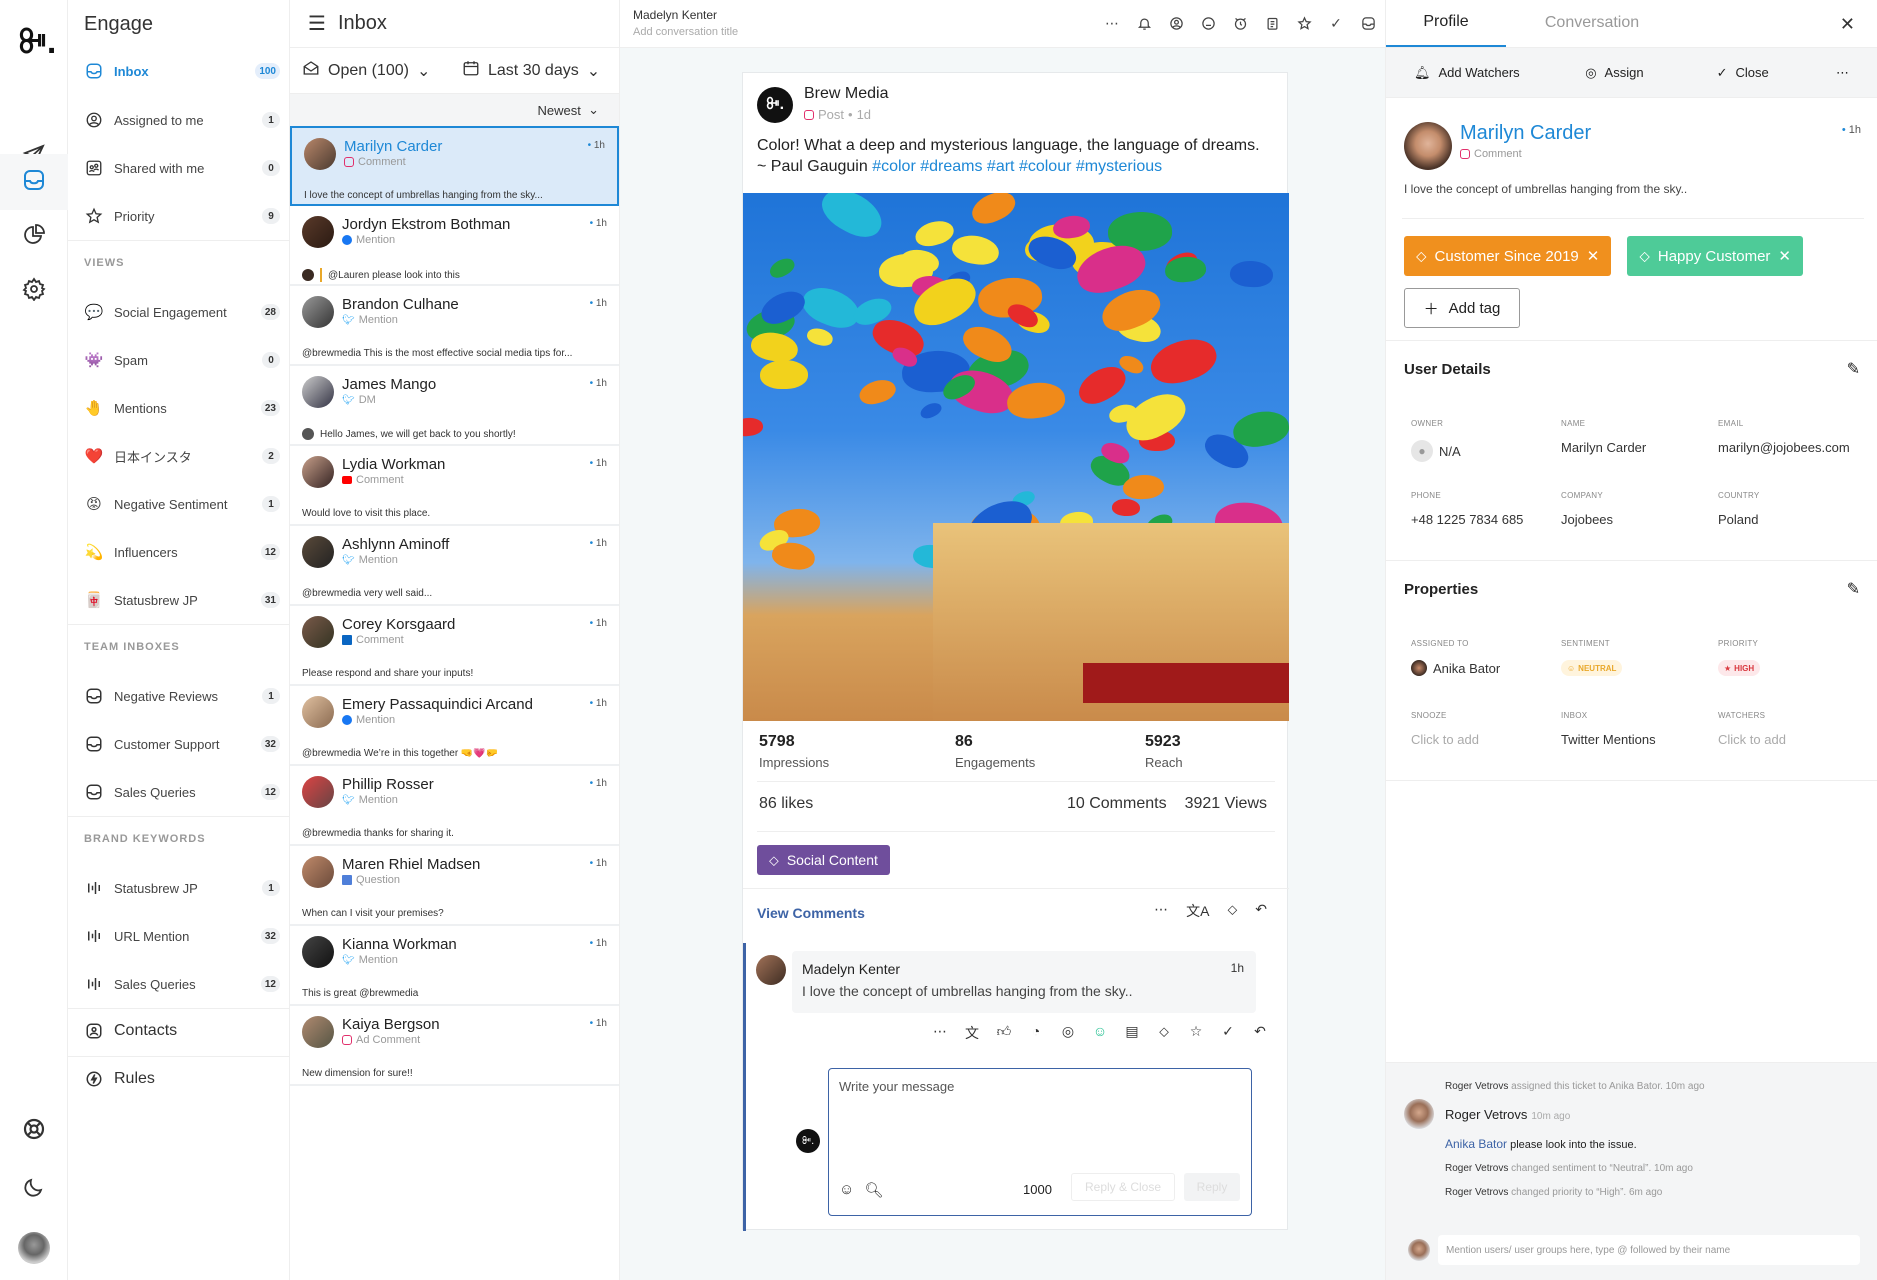  Describe the element at coordinates (1462, 308) in the screenshot. I see `add-tag-button: ＋ Add tag` at that location.